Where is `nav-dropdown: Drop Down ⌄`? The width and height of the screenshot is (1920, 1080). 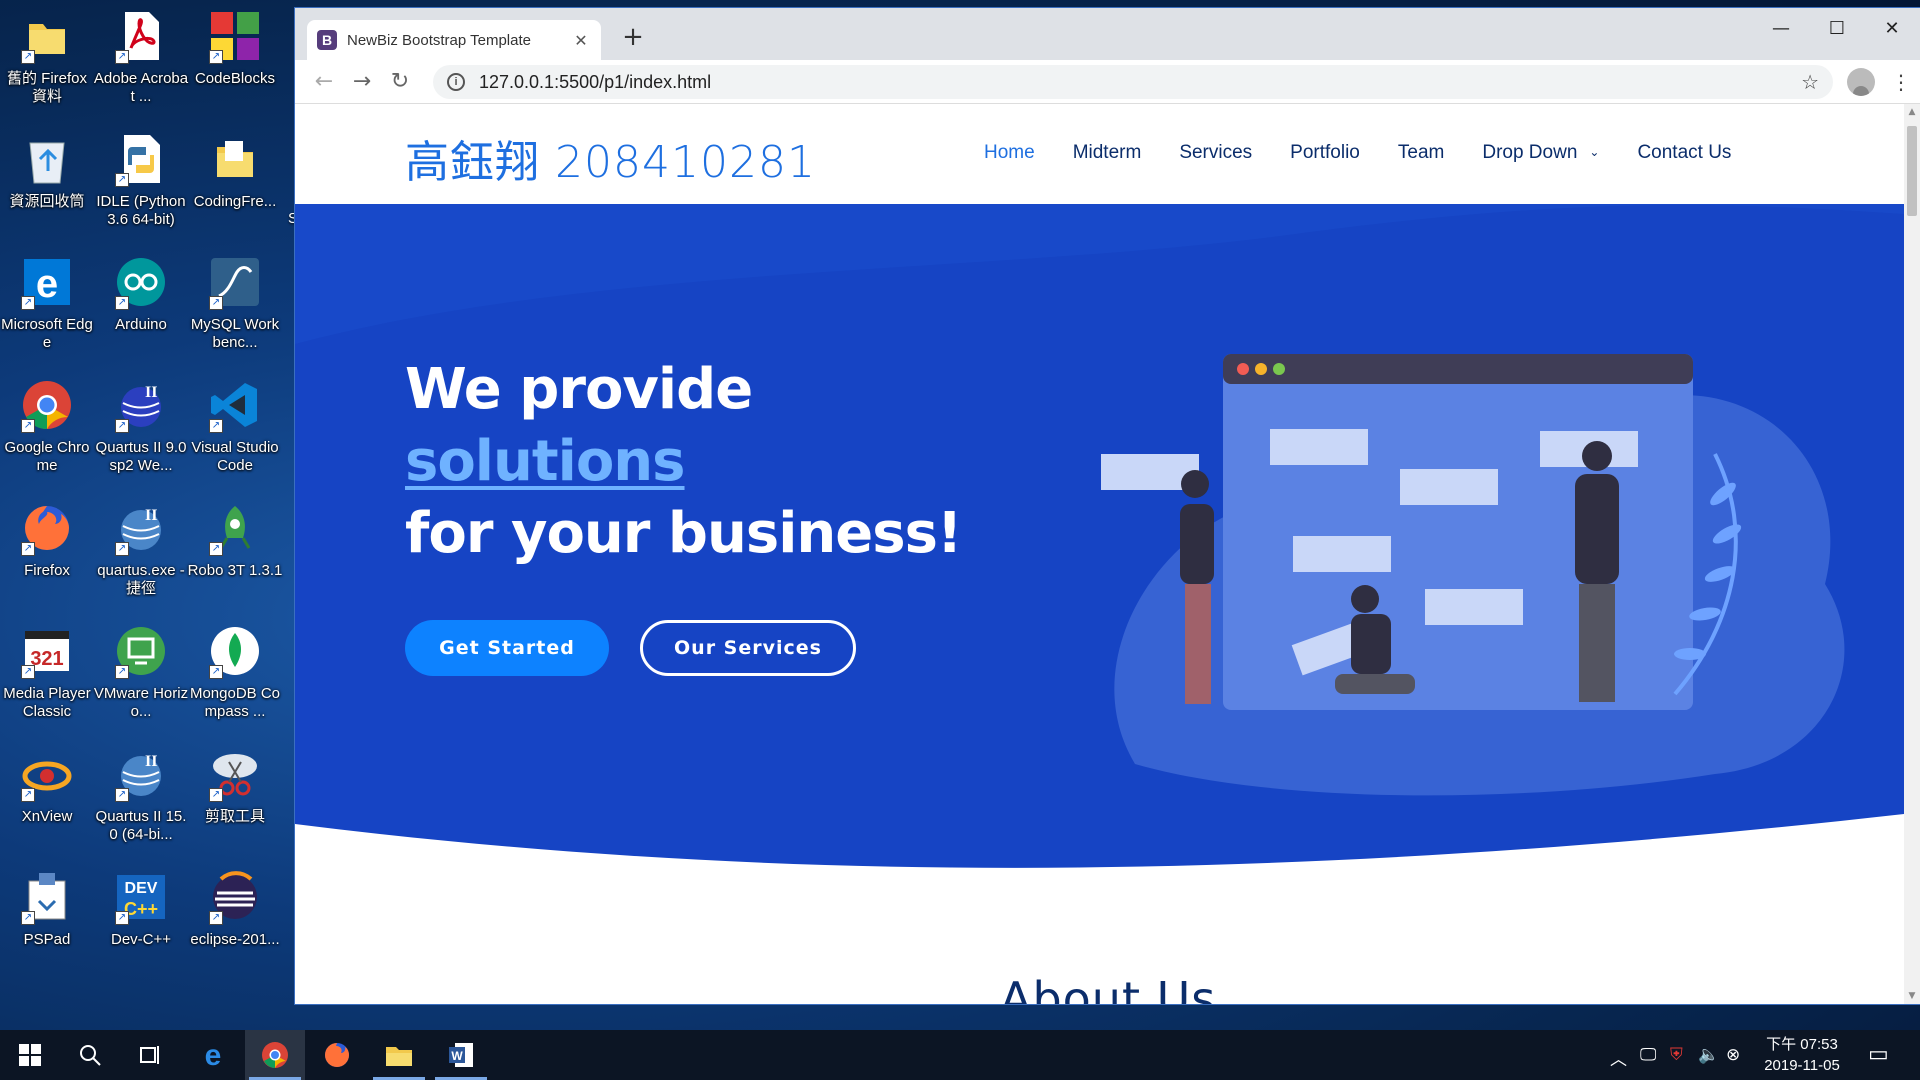 nav-dropdown: Drop Down ⌄ is located at coordinates (1540, 153).